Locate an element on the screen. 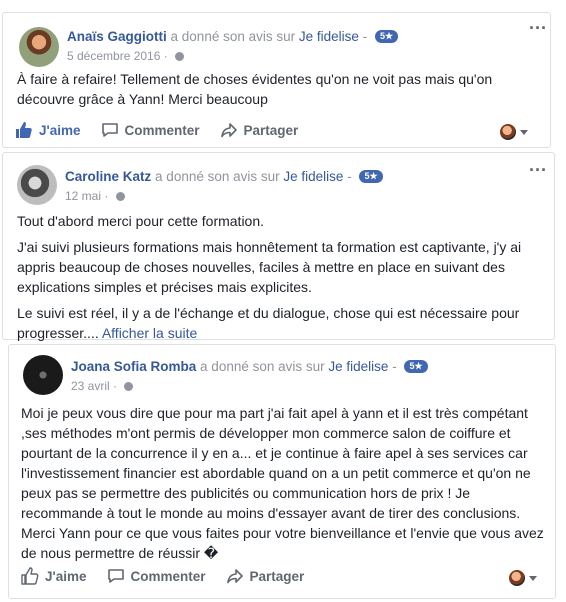 Image resolution: width=566 pixels, height=602 pixels. post-date: 12 mai is located at coordinates (83, 196).